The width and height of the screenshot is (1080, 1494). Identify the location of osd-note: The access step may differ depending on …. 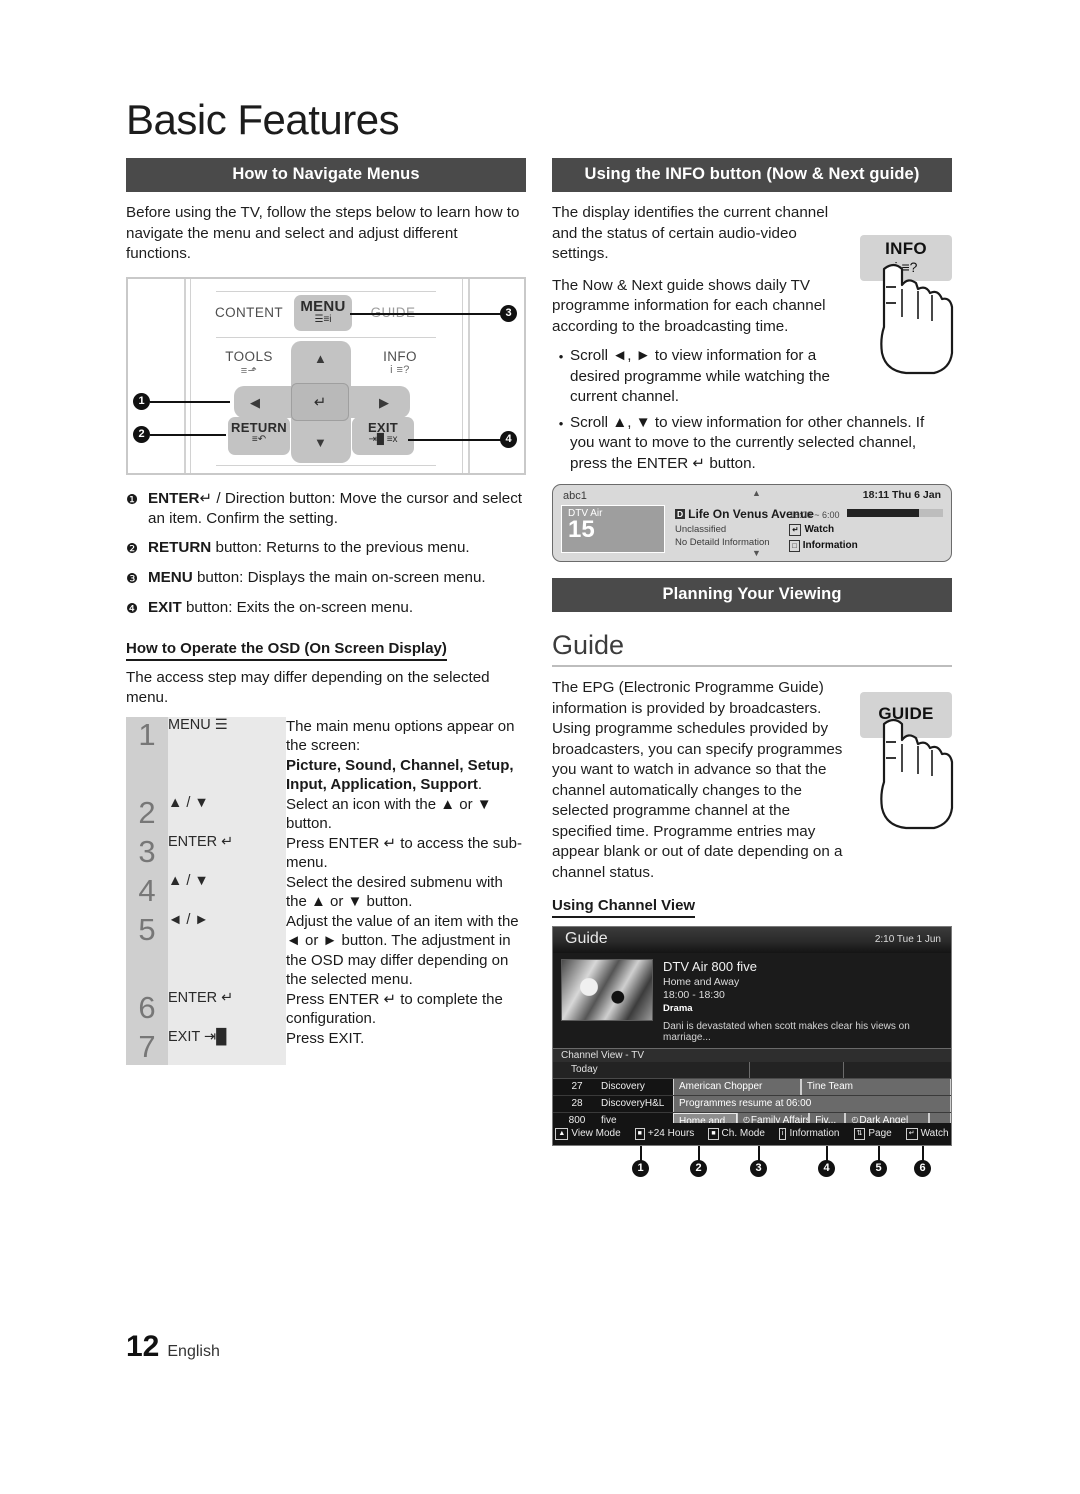
(308, 687).